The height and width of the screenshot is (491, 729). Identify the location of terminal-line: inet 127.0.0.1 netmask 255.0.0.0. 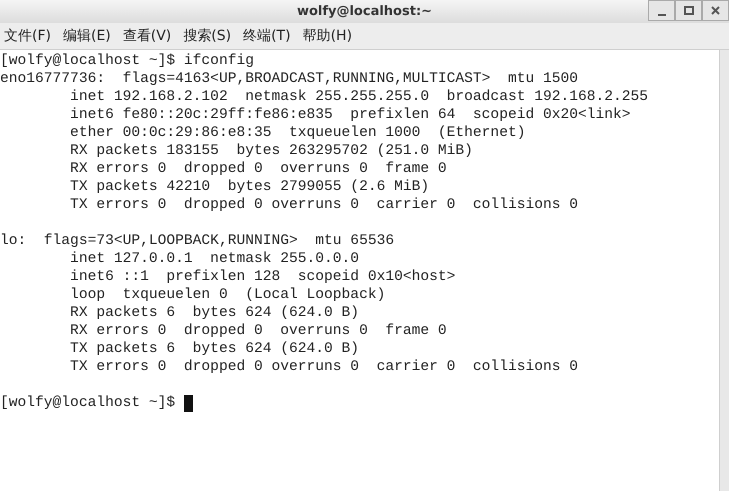
(214, 259).